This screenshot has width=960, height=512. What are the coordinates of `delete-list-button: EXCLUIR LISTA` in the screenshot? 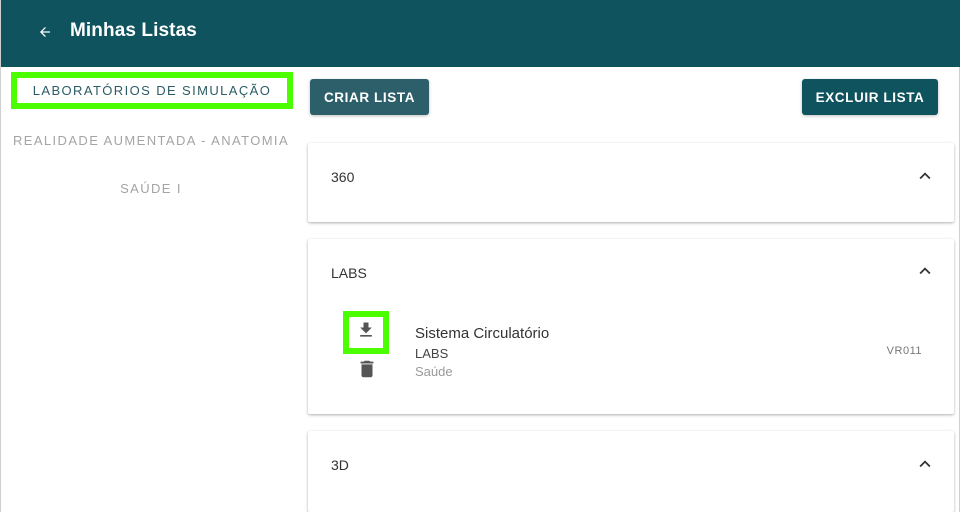 It's located at (870, 97).